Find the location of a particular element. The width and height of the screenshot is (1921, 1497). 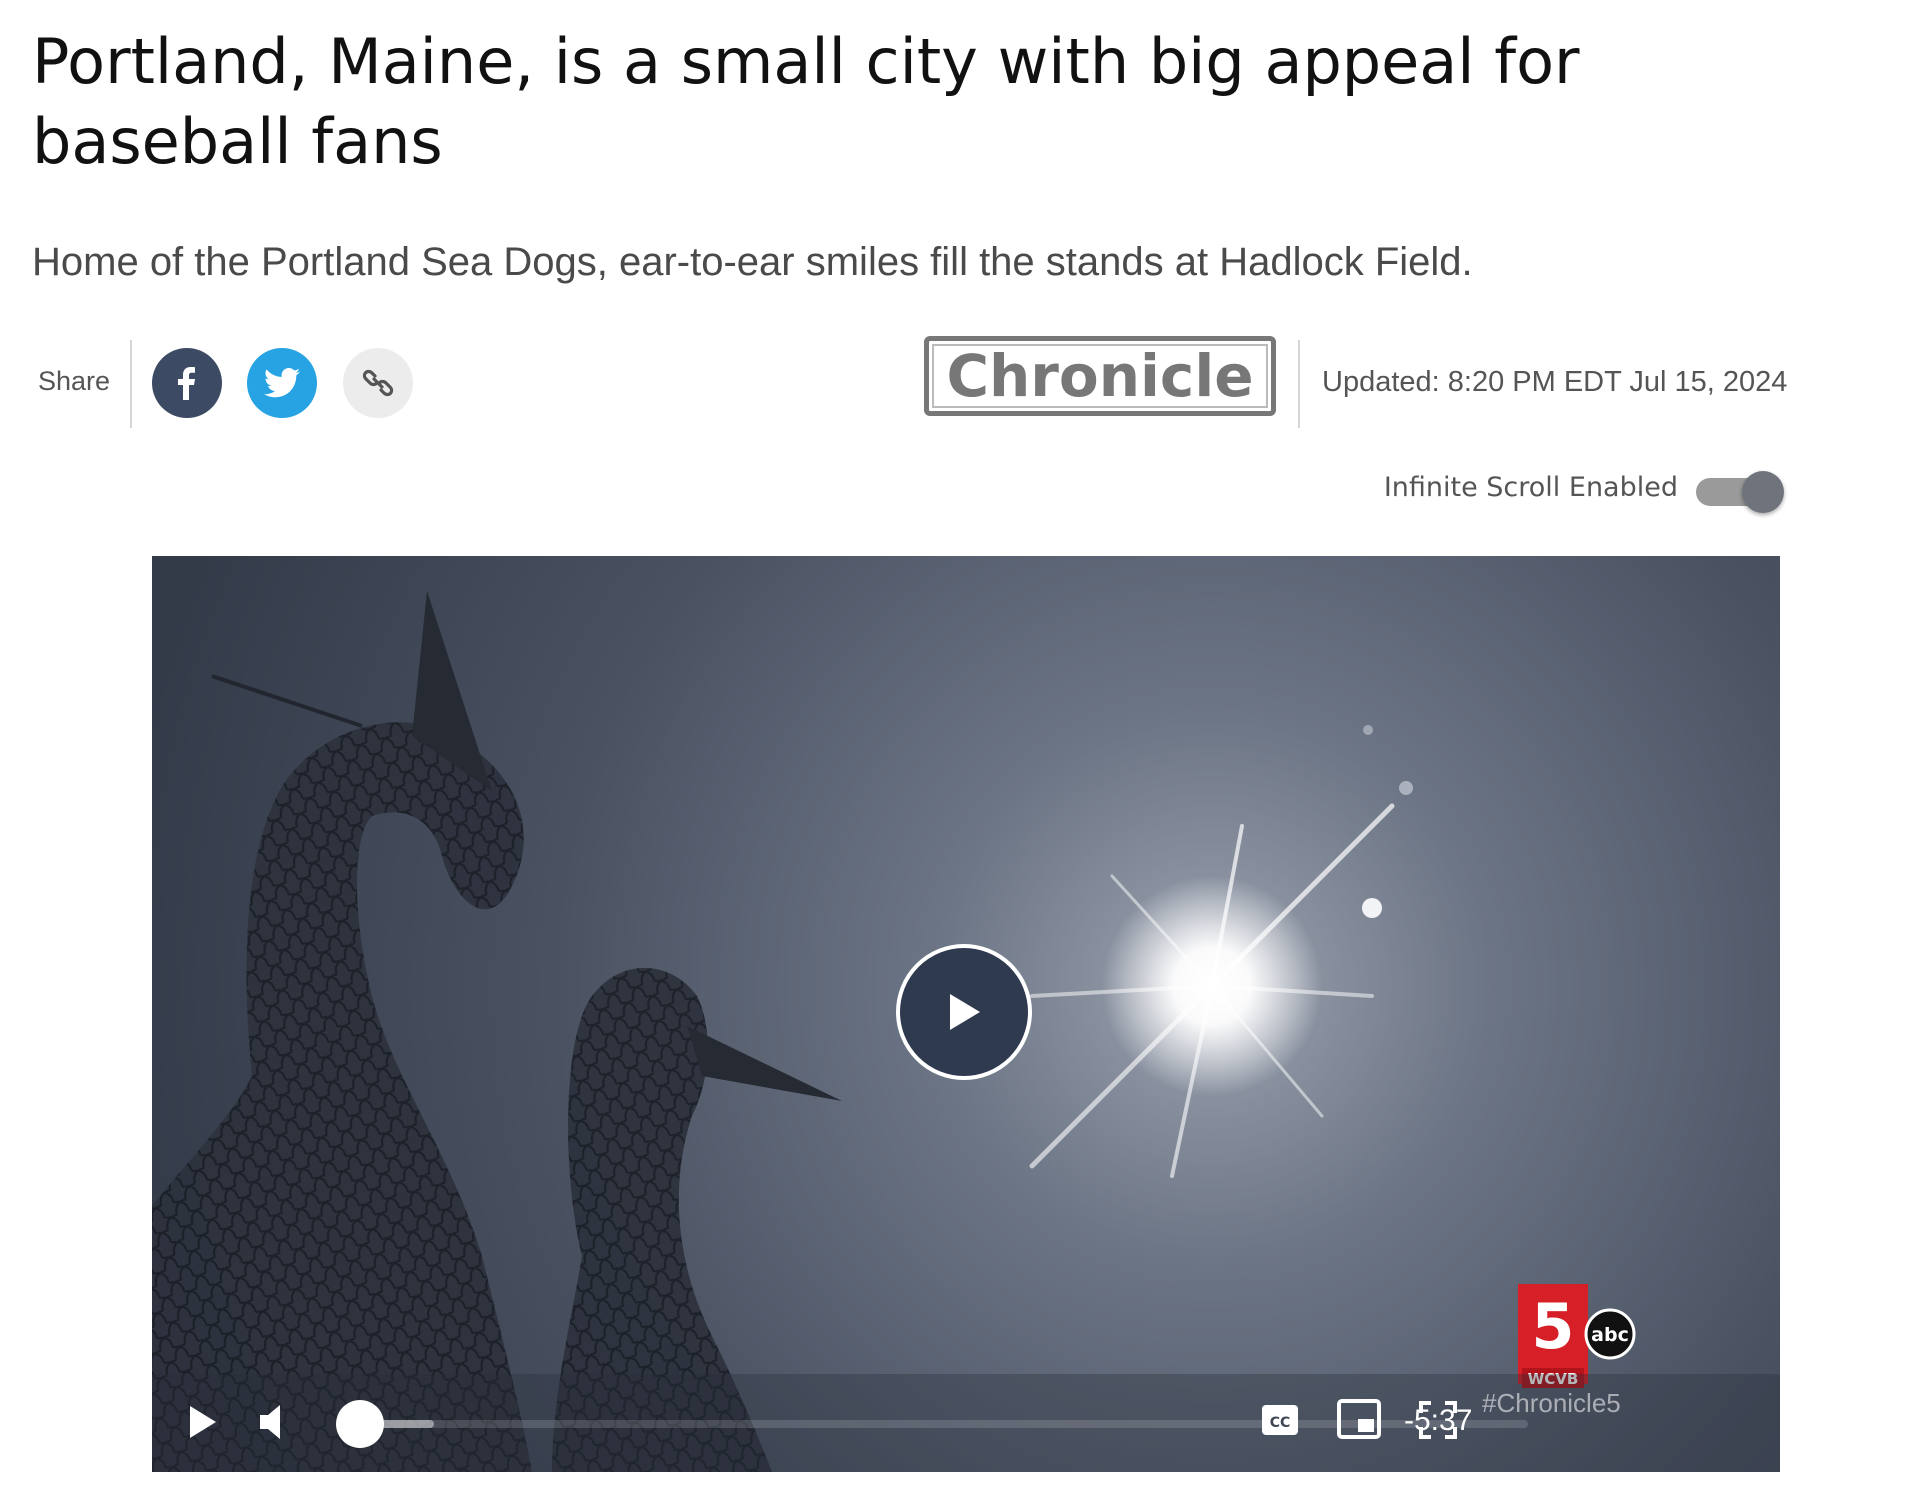

large-play-button is located at coordinates (964, 1012).